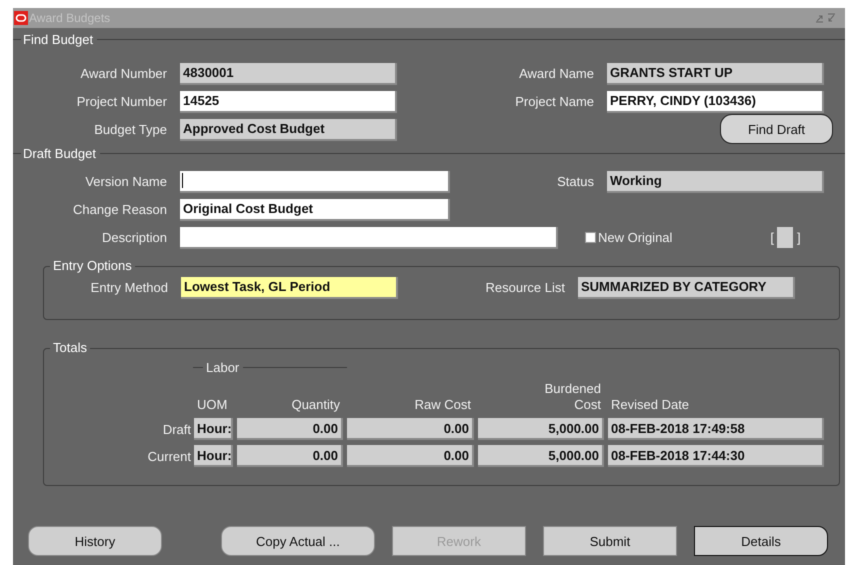  What do you see at coordinates (716, 429) in the screenshot?
I see `table-cell: 08-FEB-2018 17:49:58` at bounding box center [716, 429].